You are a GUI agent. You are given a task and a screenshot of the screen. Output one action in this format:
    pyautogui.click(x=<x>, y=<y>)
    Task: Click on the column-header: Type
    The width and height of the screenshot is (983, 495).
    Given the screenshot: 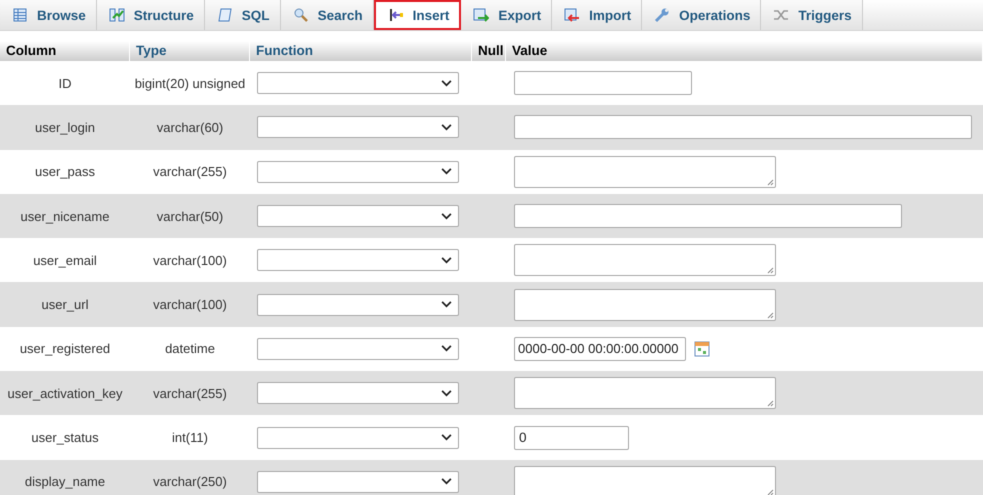 What is the action you would take?
    pyautogui.click(x=190, y=51)
    